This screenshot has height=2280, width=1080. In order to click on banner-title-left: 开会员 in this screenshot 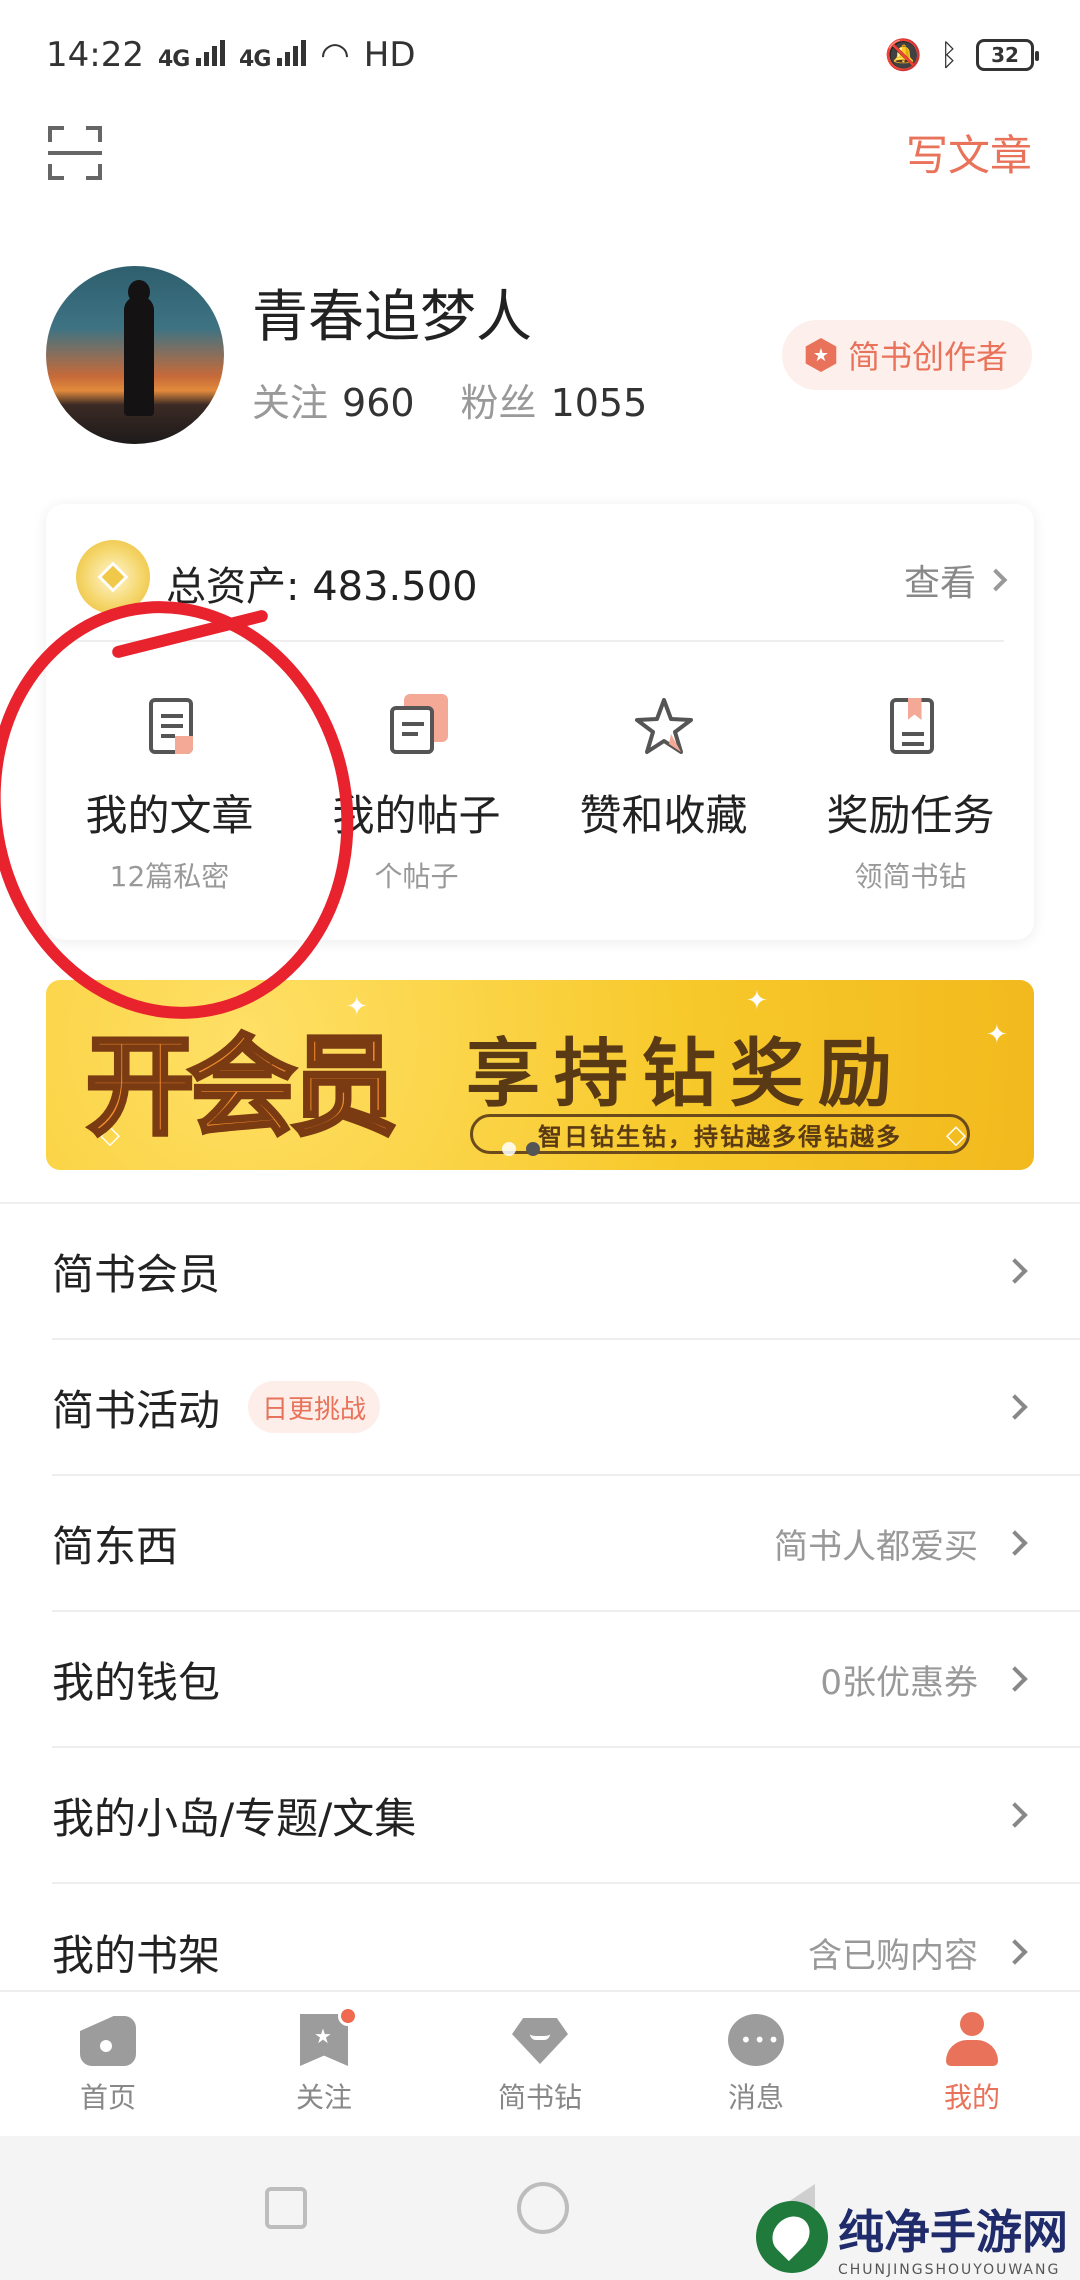, I will do `click(242, 1087)`.